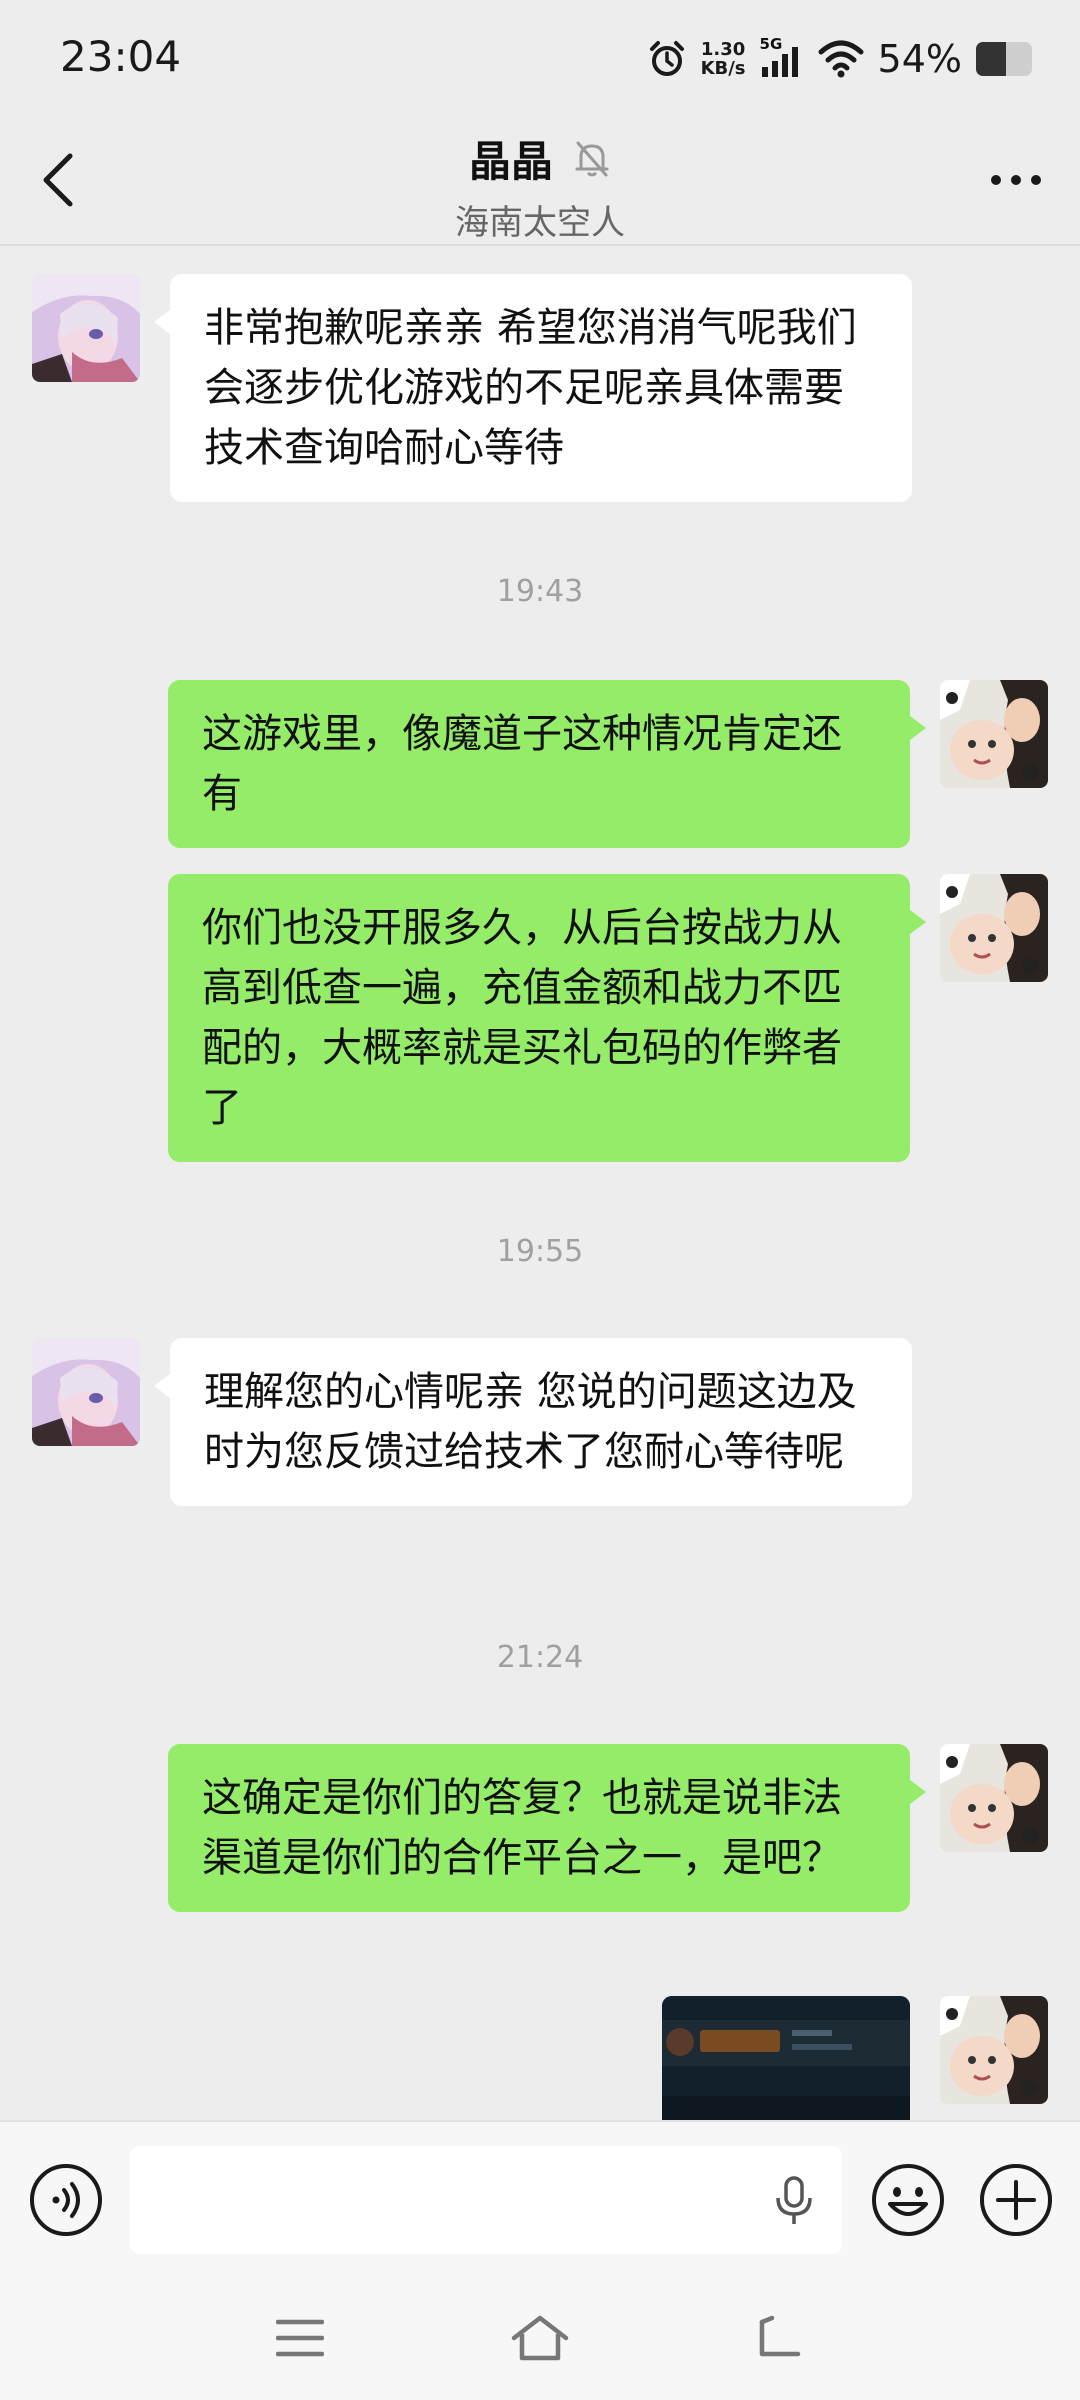 Image resolution: width=1080 pixels, height=2400 pixels. I want to click on message-timestamp: 19:43, so click(540, 591).